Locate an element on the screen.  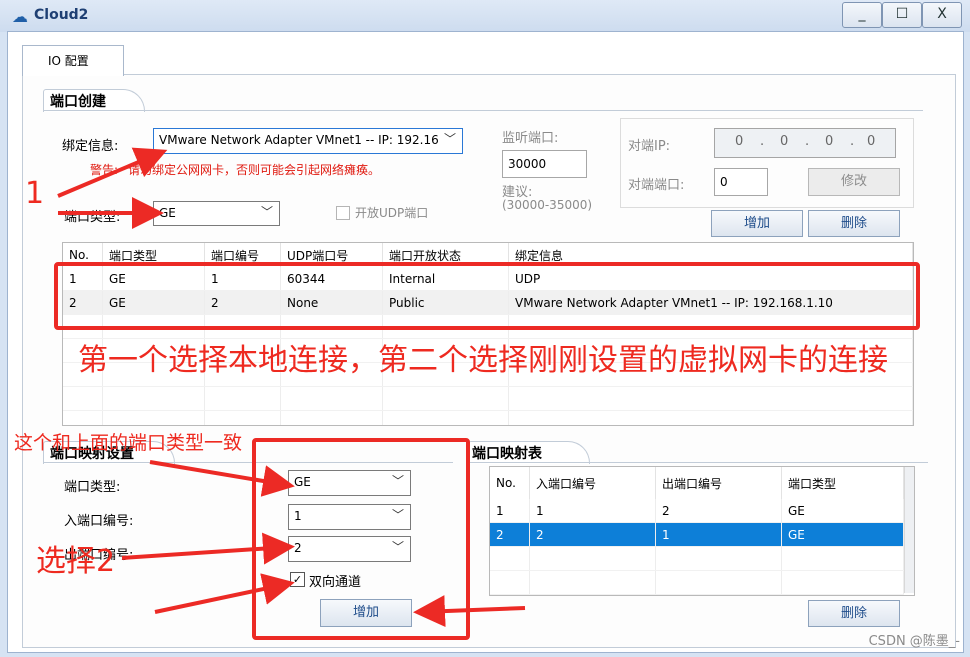
watermark: CSDN @陈墨_- is located at coordinates (914, 641).